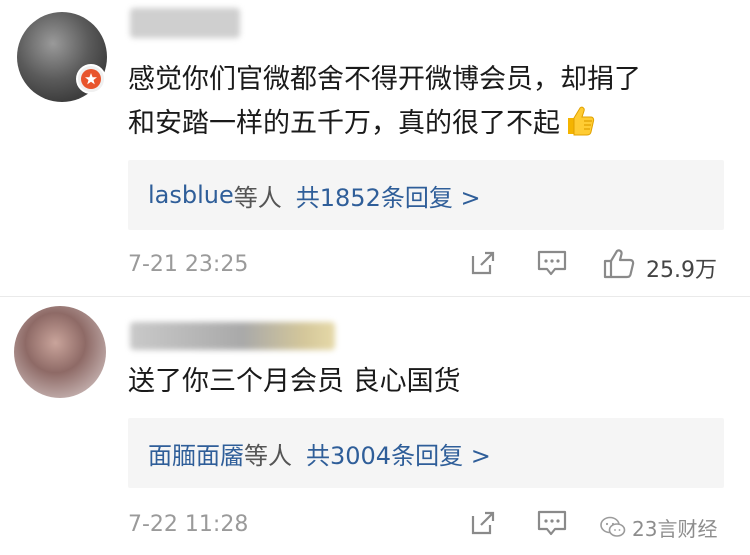 This screenshot has width=750, height=555. Describe the element at coordinates (675, 528) in the screenshot. I see `watermark-text: 23言财经` at that location.